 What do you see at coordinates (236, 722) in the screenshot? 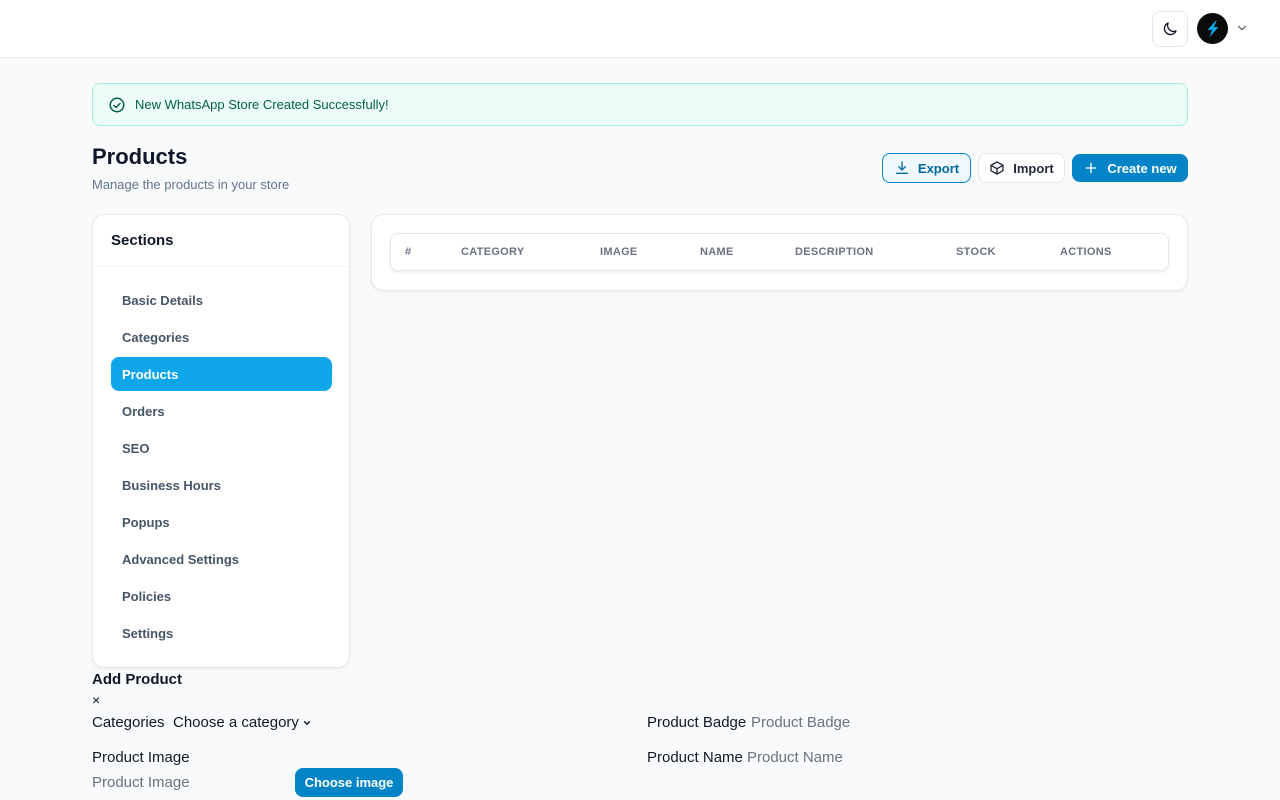
I see `category-select-value: Choose a category` at bounding box center [236, 722].